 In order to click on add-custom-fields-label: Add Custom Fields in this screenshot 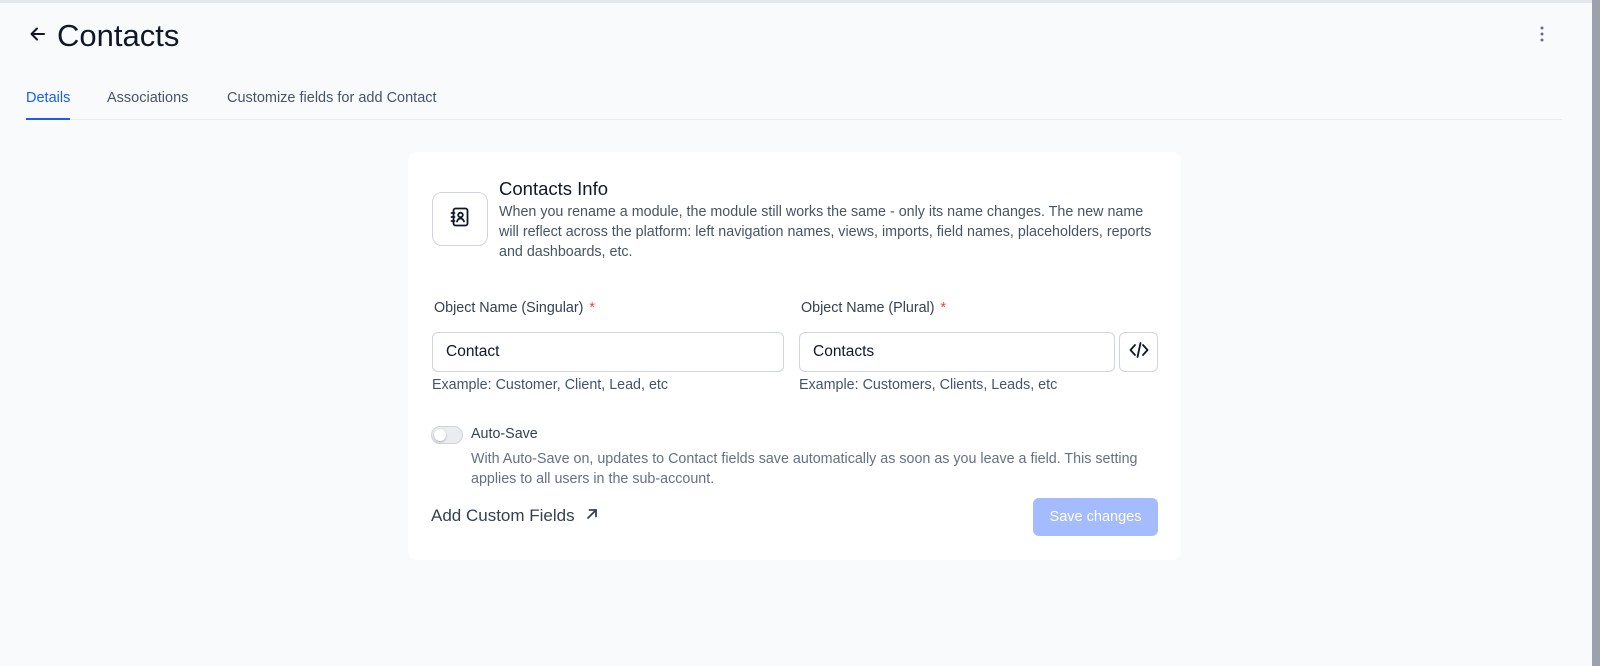, I will do `click(503, 515)`.